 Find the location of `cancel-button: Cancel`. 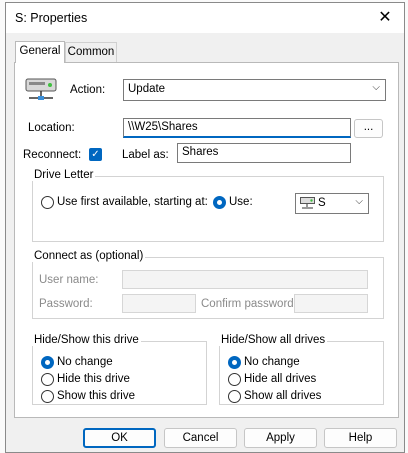

cancel-button: Cancel is located at coordinates (200, 438).